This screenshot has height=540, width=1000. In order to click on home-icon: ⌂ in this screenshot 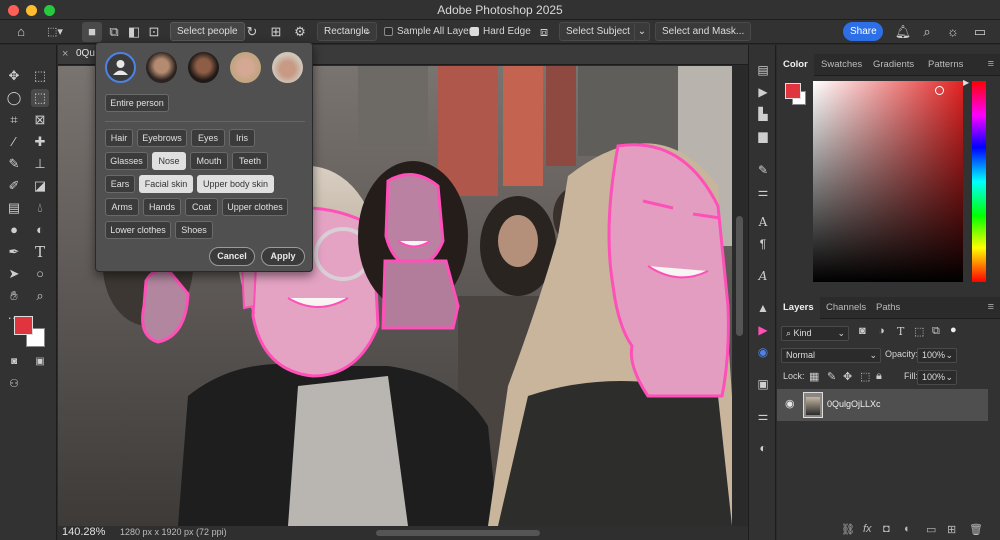, I will do `click(21, 32)`.